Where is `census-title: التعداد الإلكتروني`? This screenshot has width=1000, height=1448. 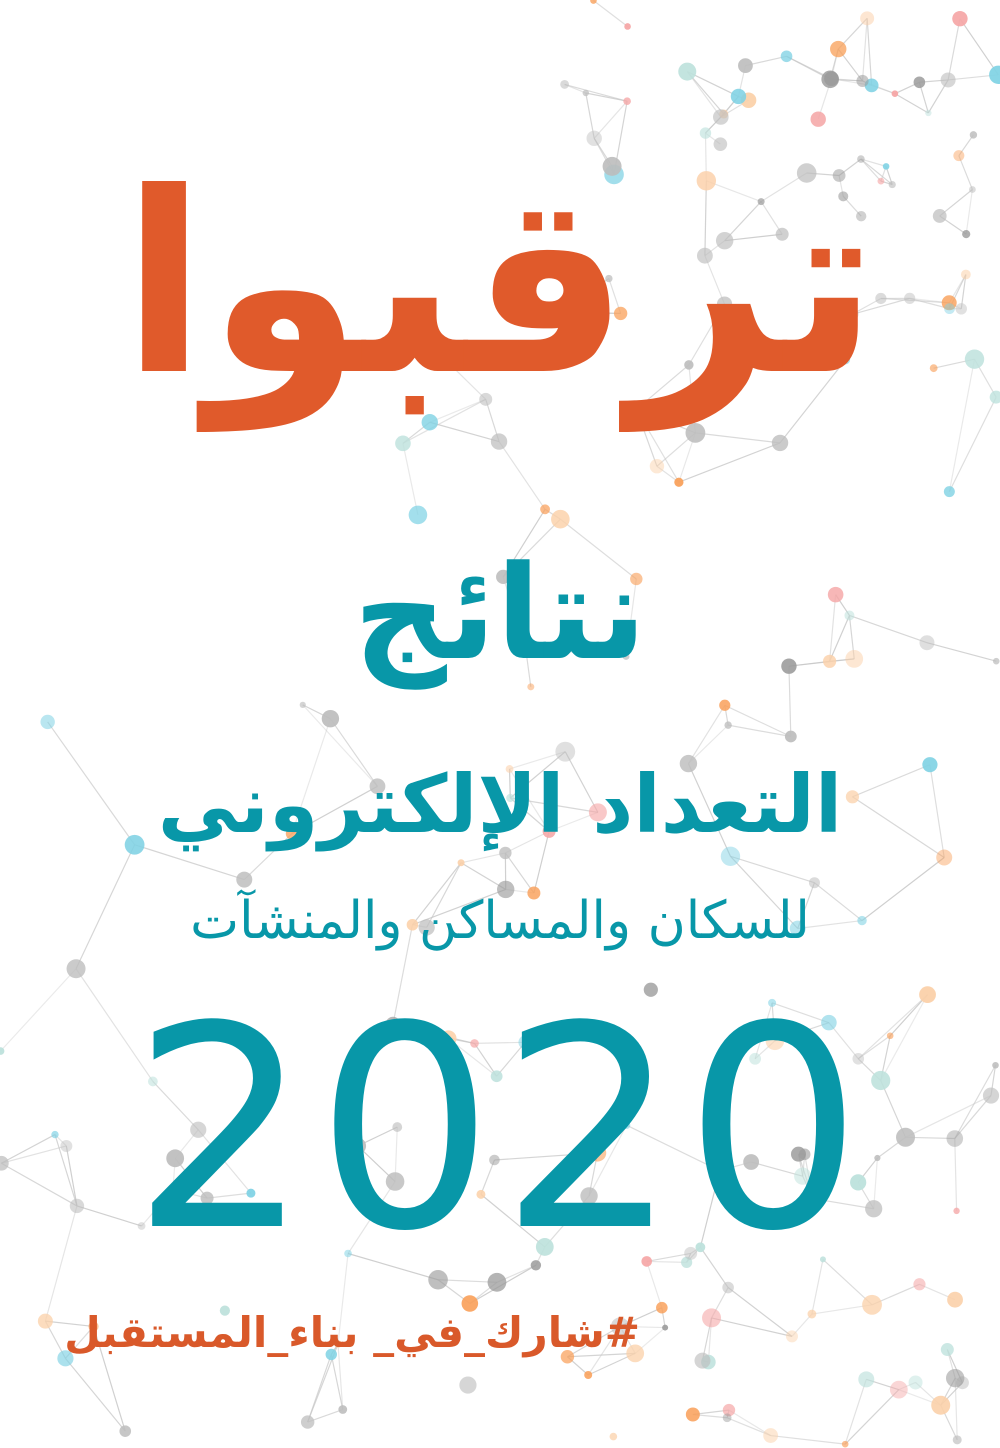
census-title: التعداد الإلكتروني is located at coordinates (500, 804).